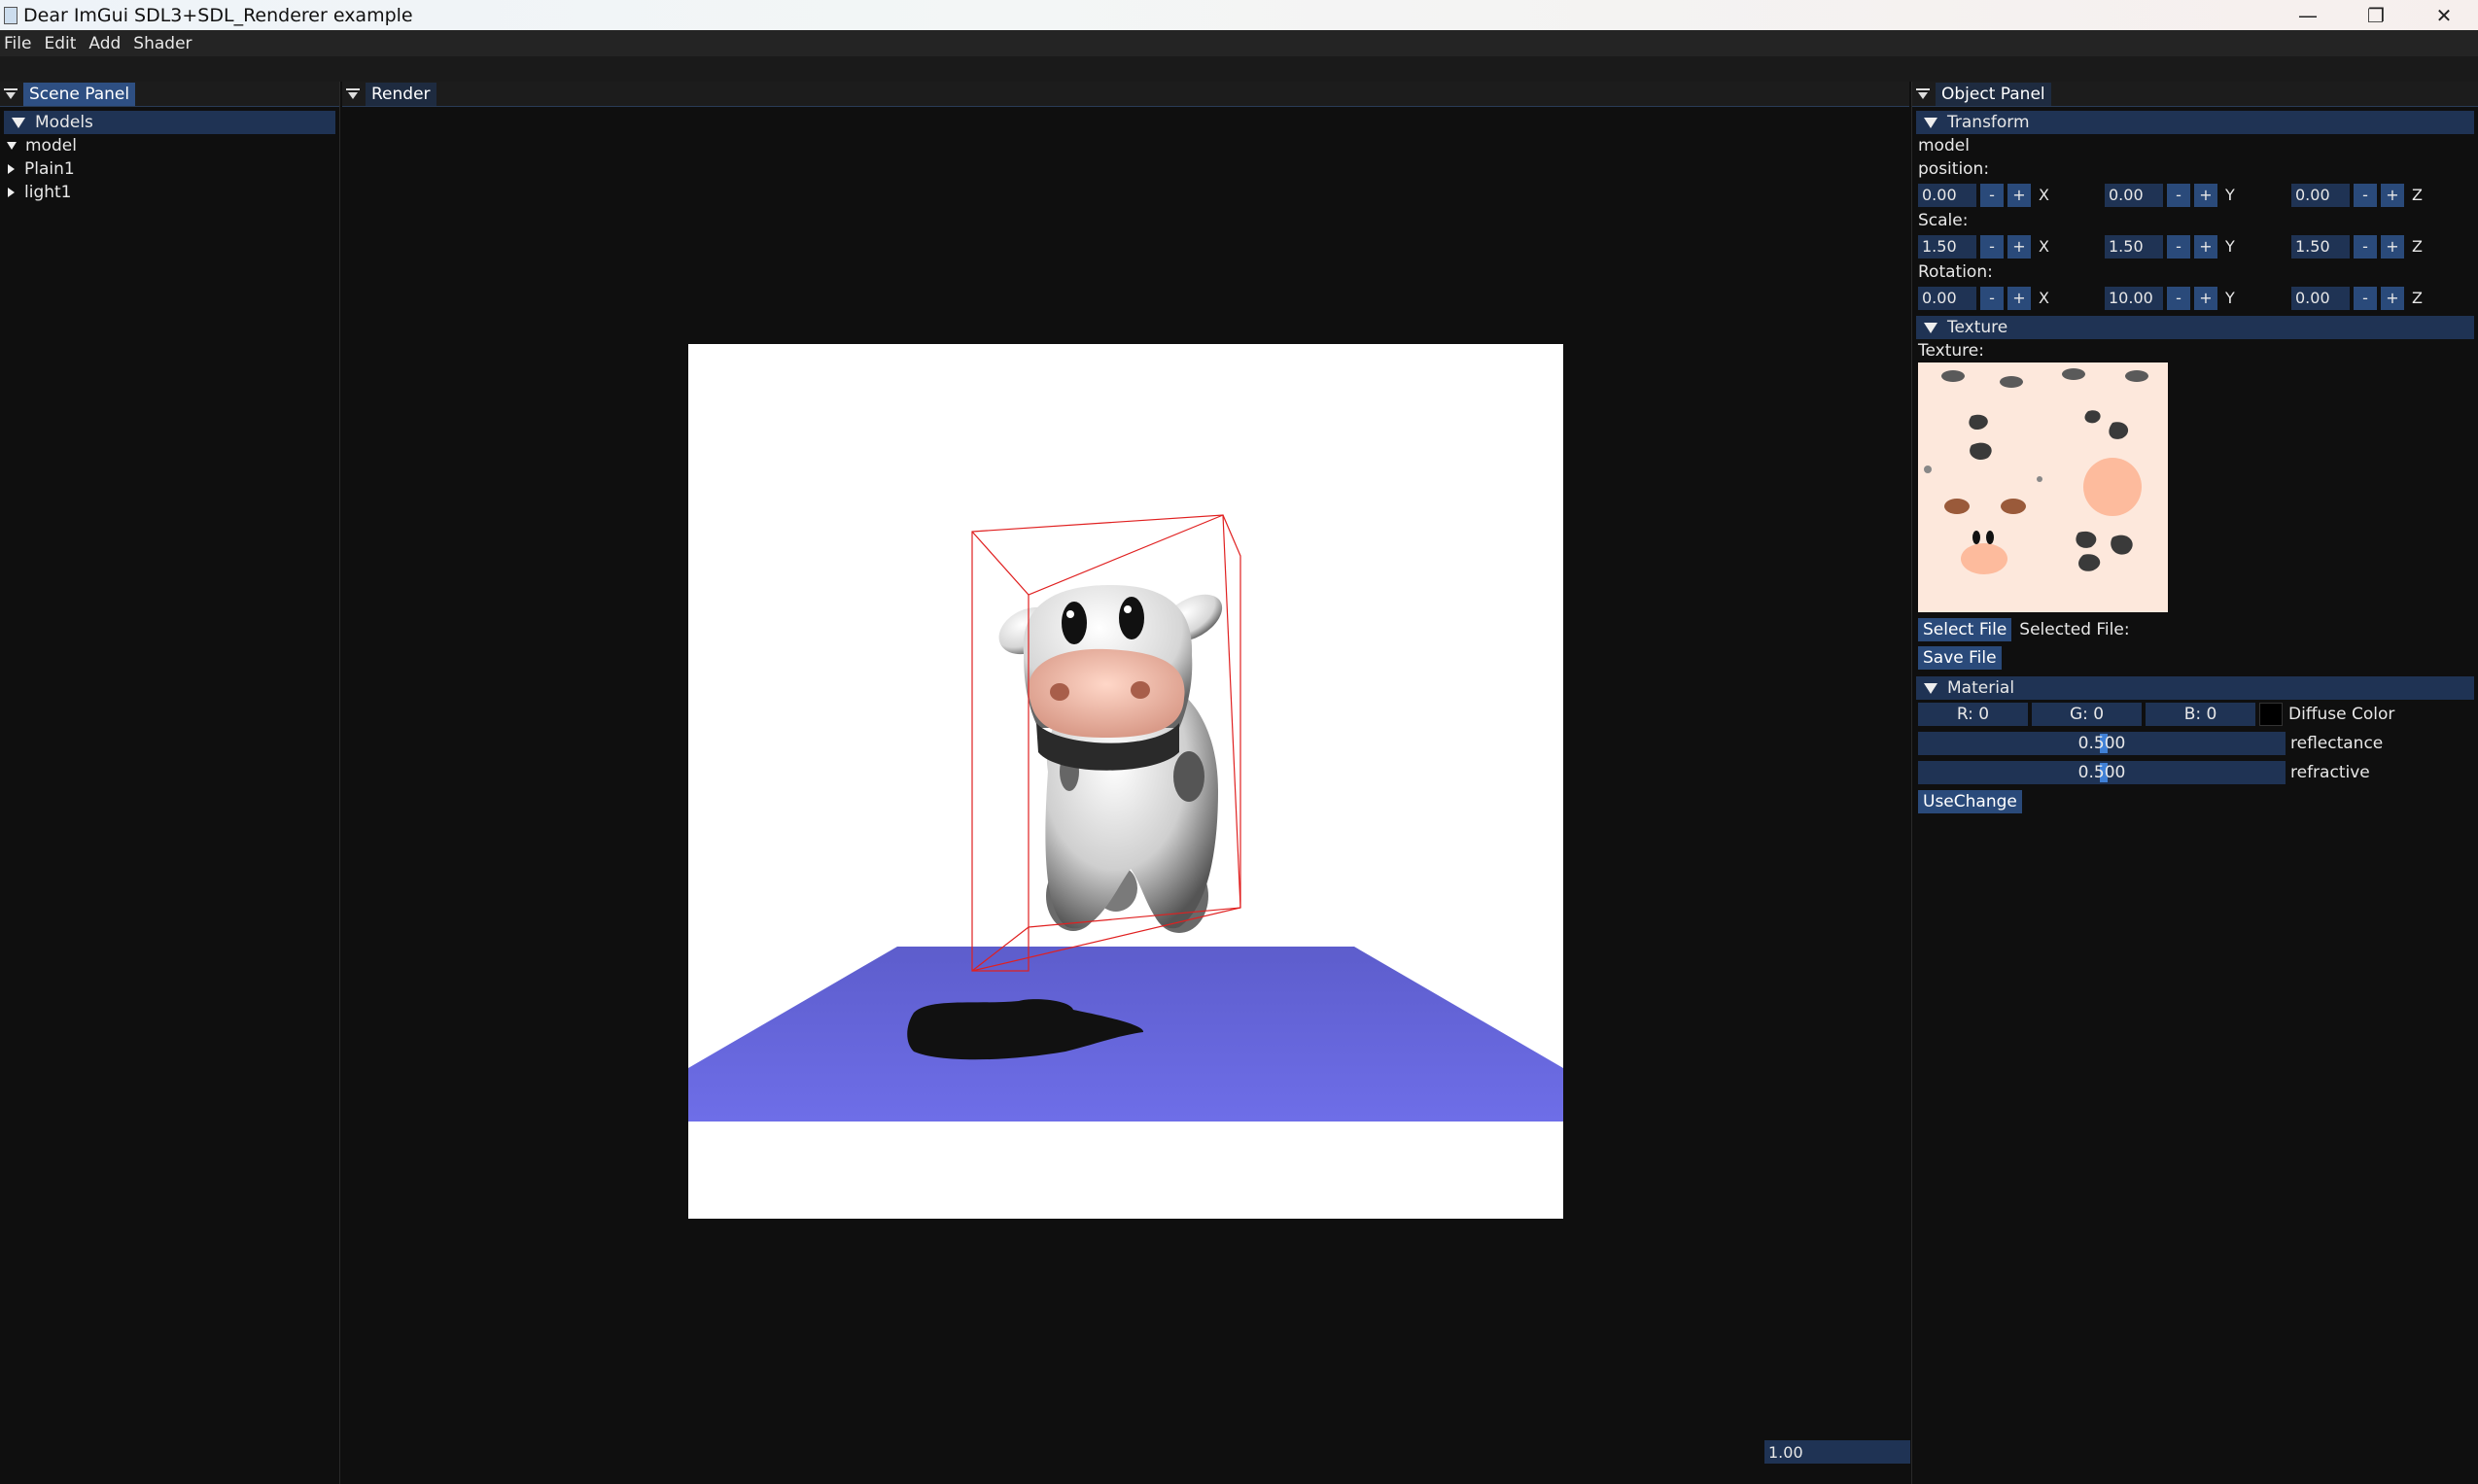 This screenshot has width=2478, height=1484. What do you see at coordinates (1988, 122) in the screenshot?
I see `transform-header-label: Transform` at bounding box center [1988, 122].